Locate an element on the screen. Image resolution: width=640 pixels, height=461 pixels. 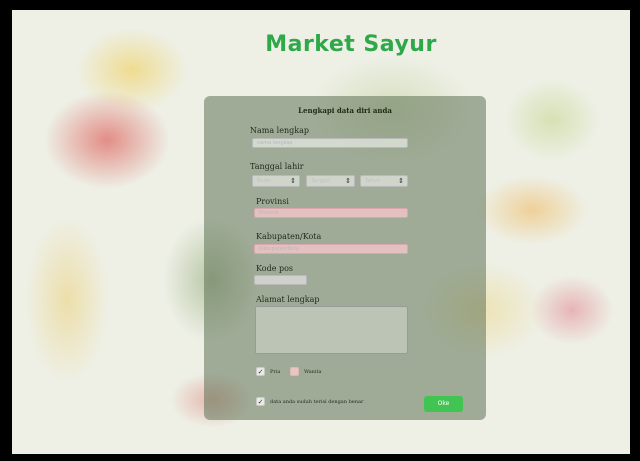
pria-label: Pria is located at coordinates (275, 372).